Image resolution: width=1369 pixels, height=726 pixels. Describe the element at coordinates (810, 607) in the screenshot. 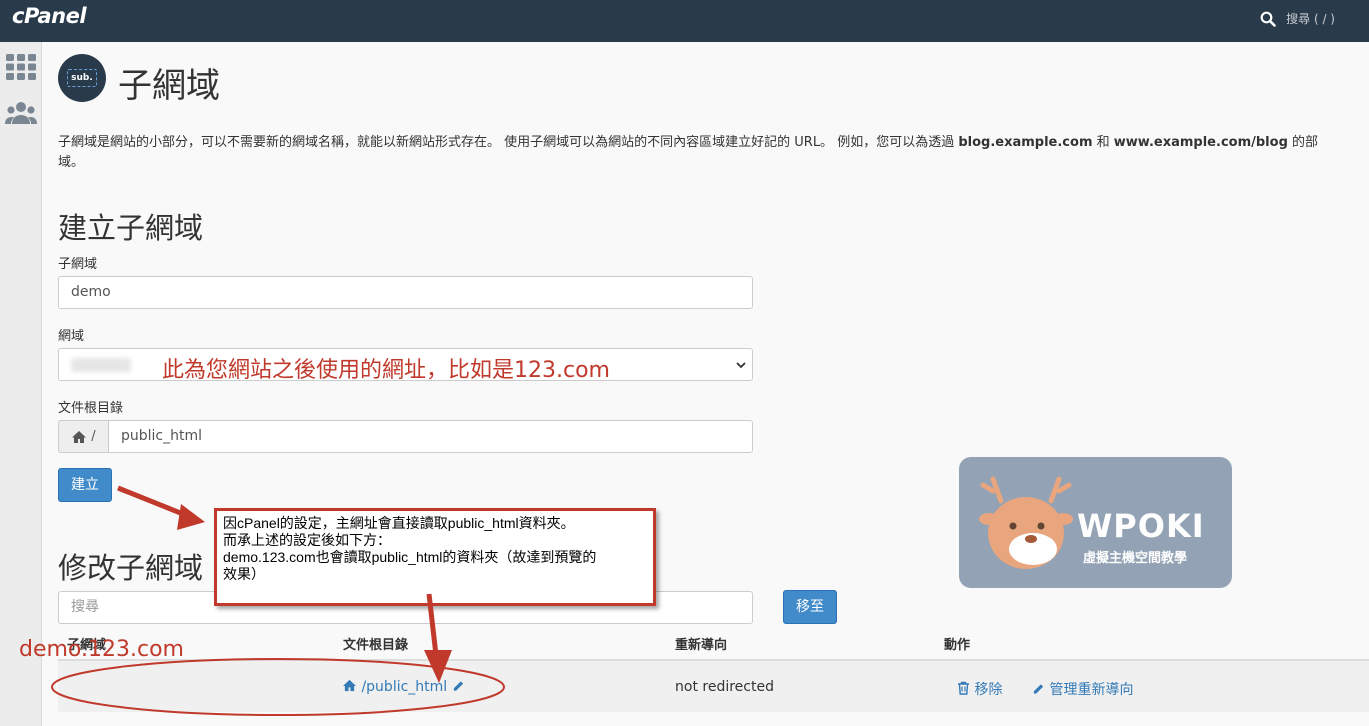

I see `go-button: 移至` at that location.